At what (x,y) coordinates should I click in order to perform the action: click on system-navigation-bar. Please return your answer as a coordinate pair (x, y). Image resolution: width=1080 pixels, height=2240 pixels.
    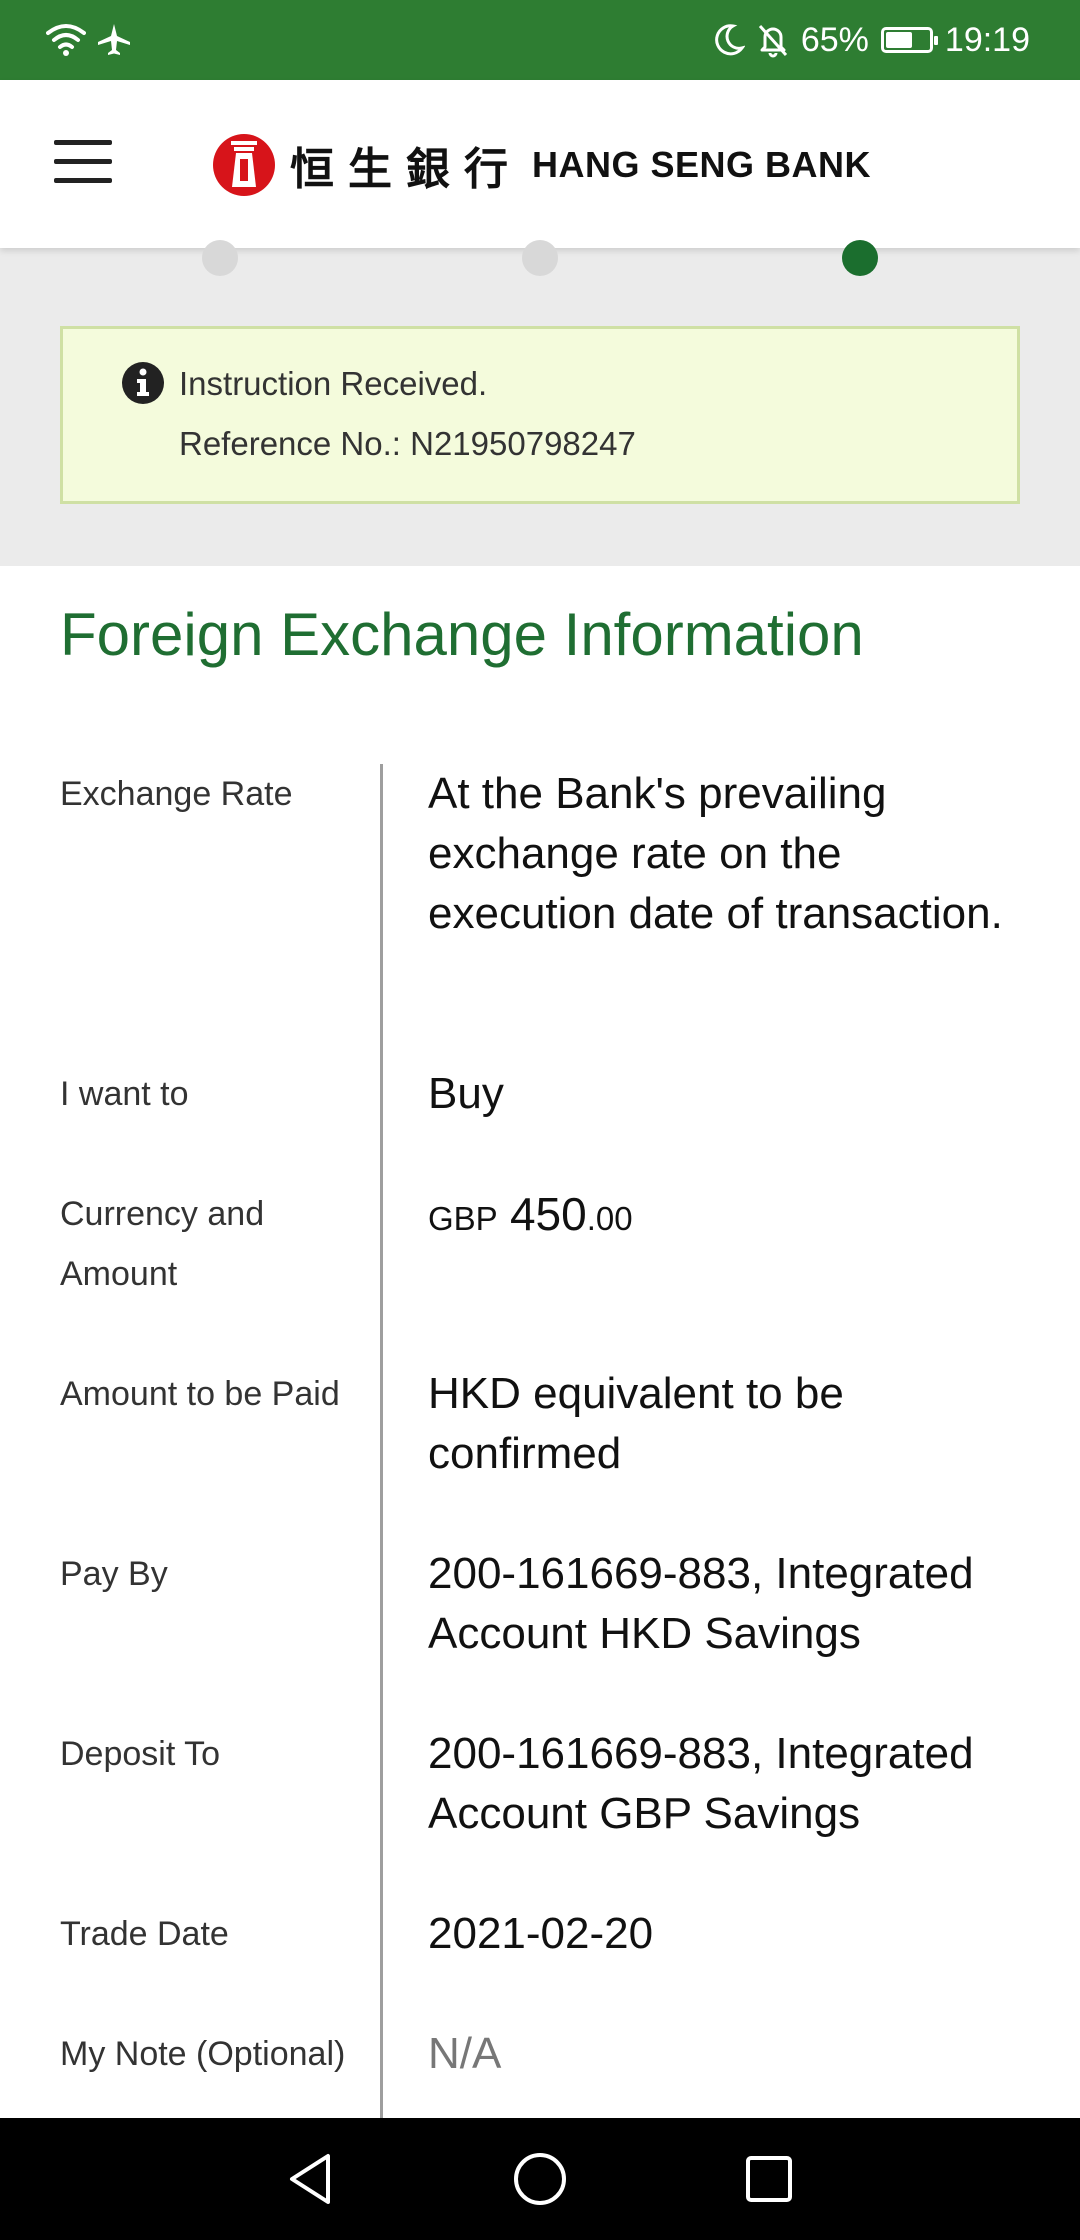
    Looking at the image, I should click on (540, 2179).